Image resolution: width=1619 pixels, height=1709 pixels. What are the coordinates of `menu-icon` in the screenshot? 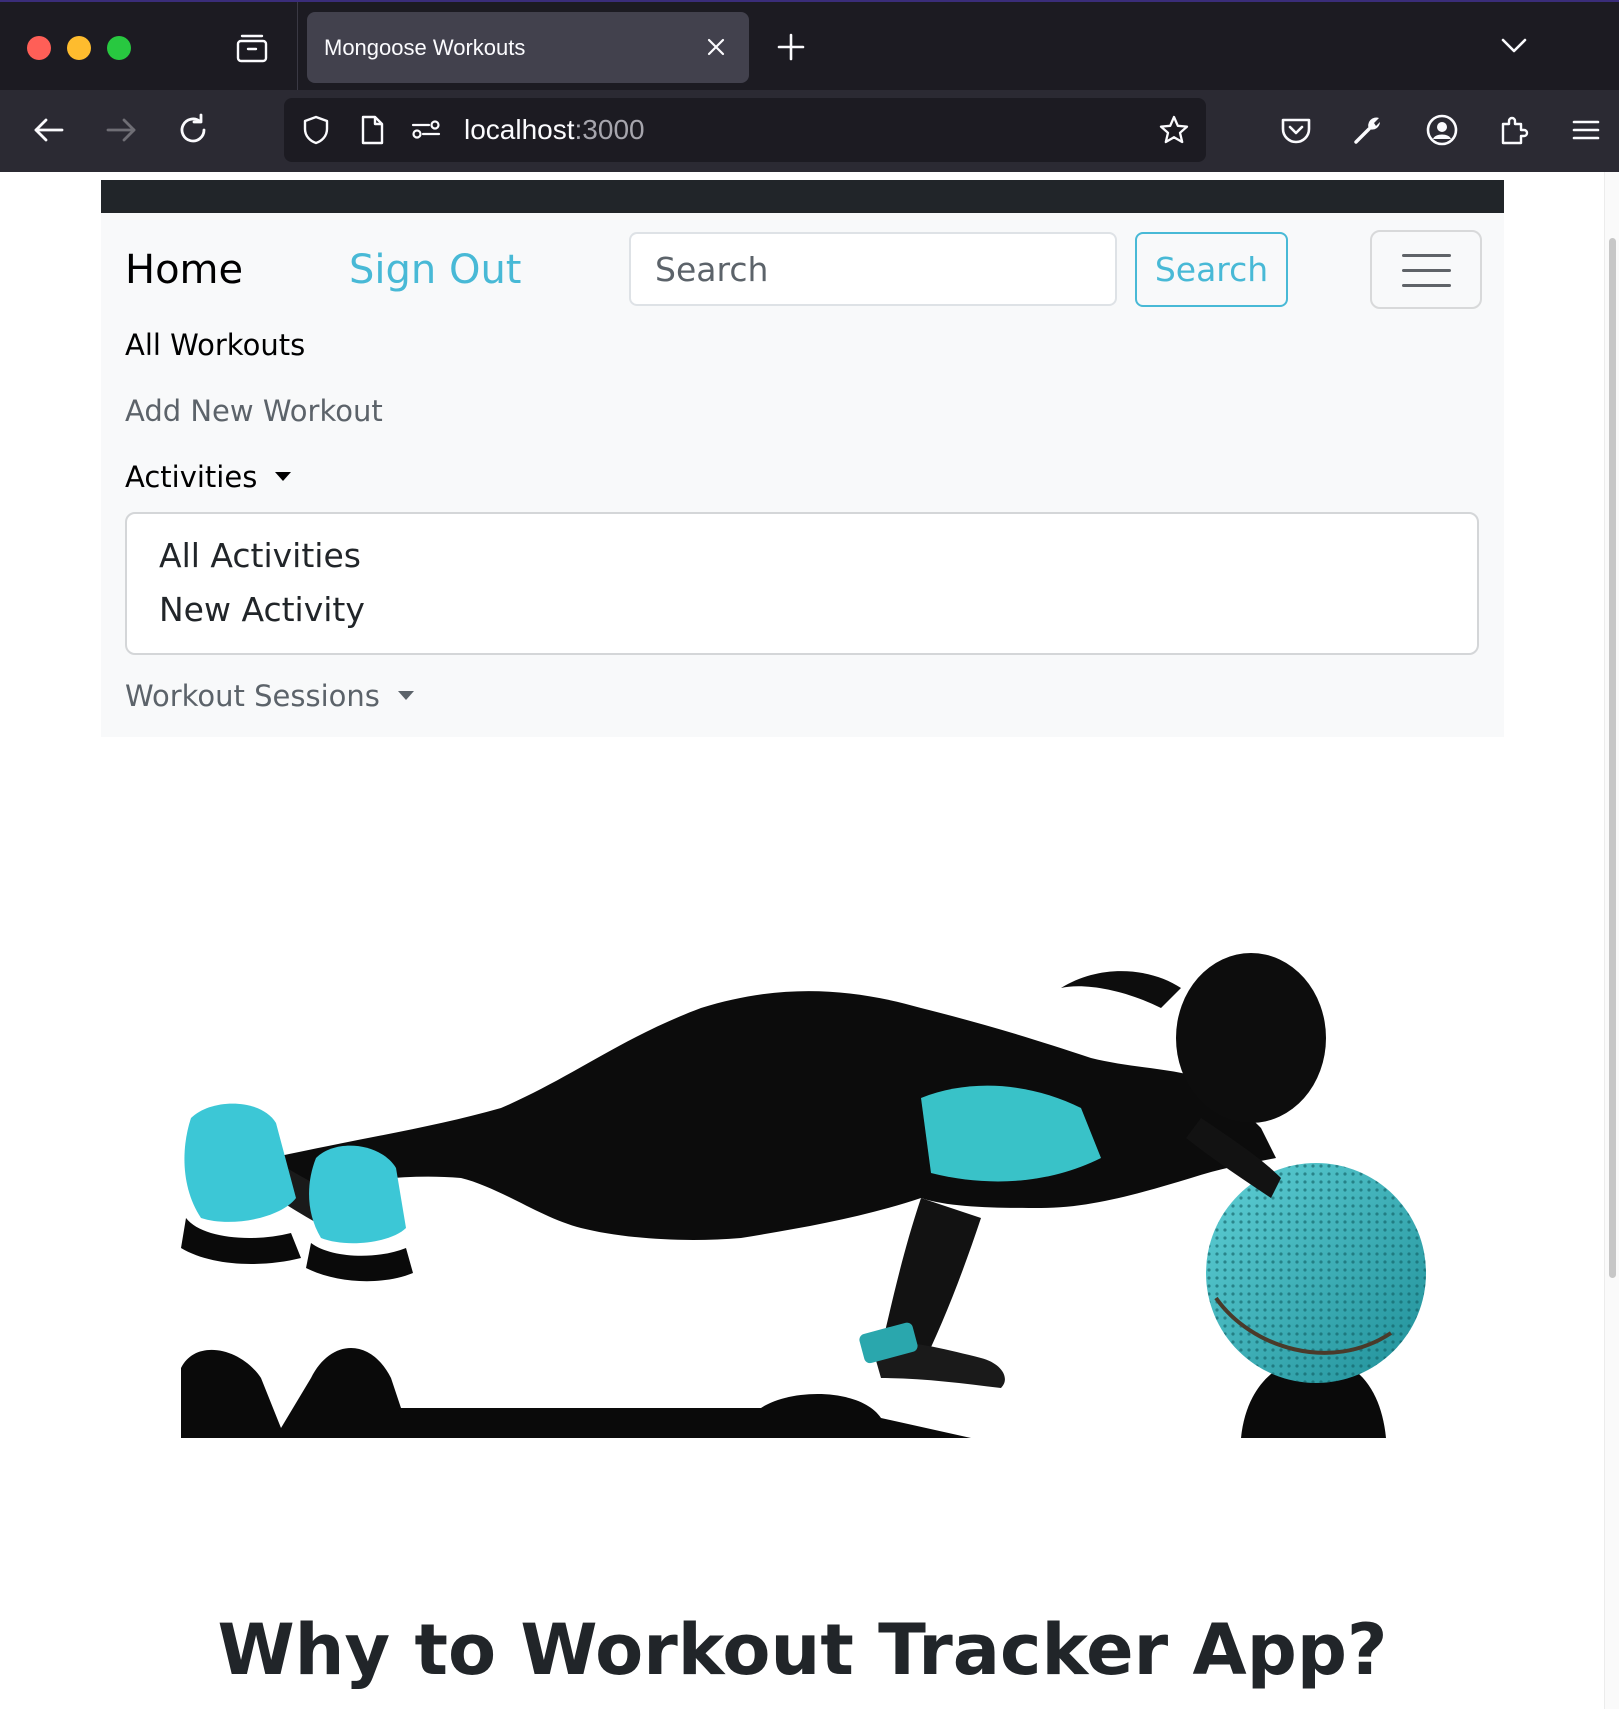 It's located at (1586, 130).